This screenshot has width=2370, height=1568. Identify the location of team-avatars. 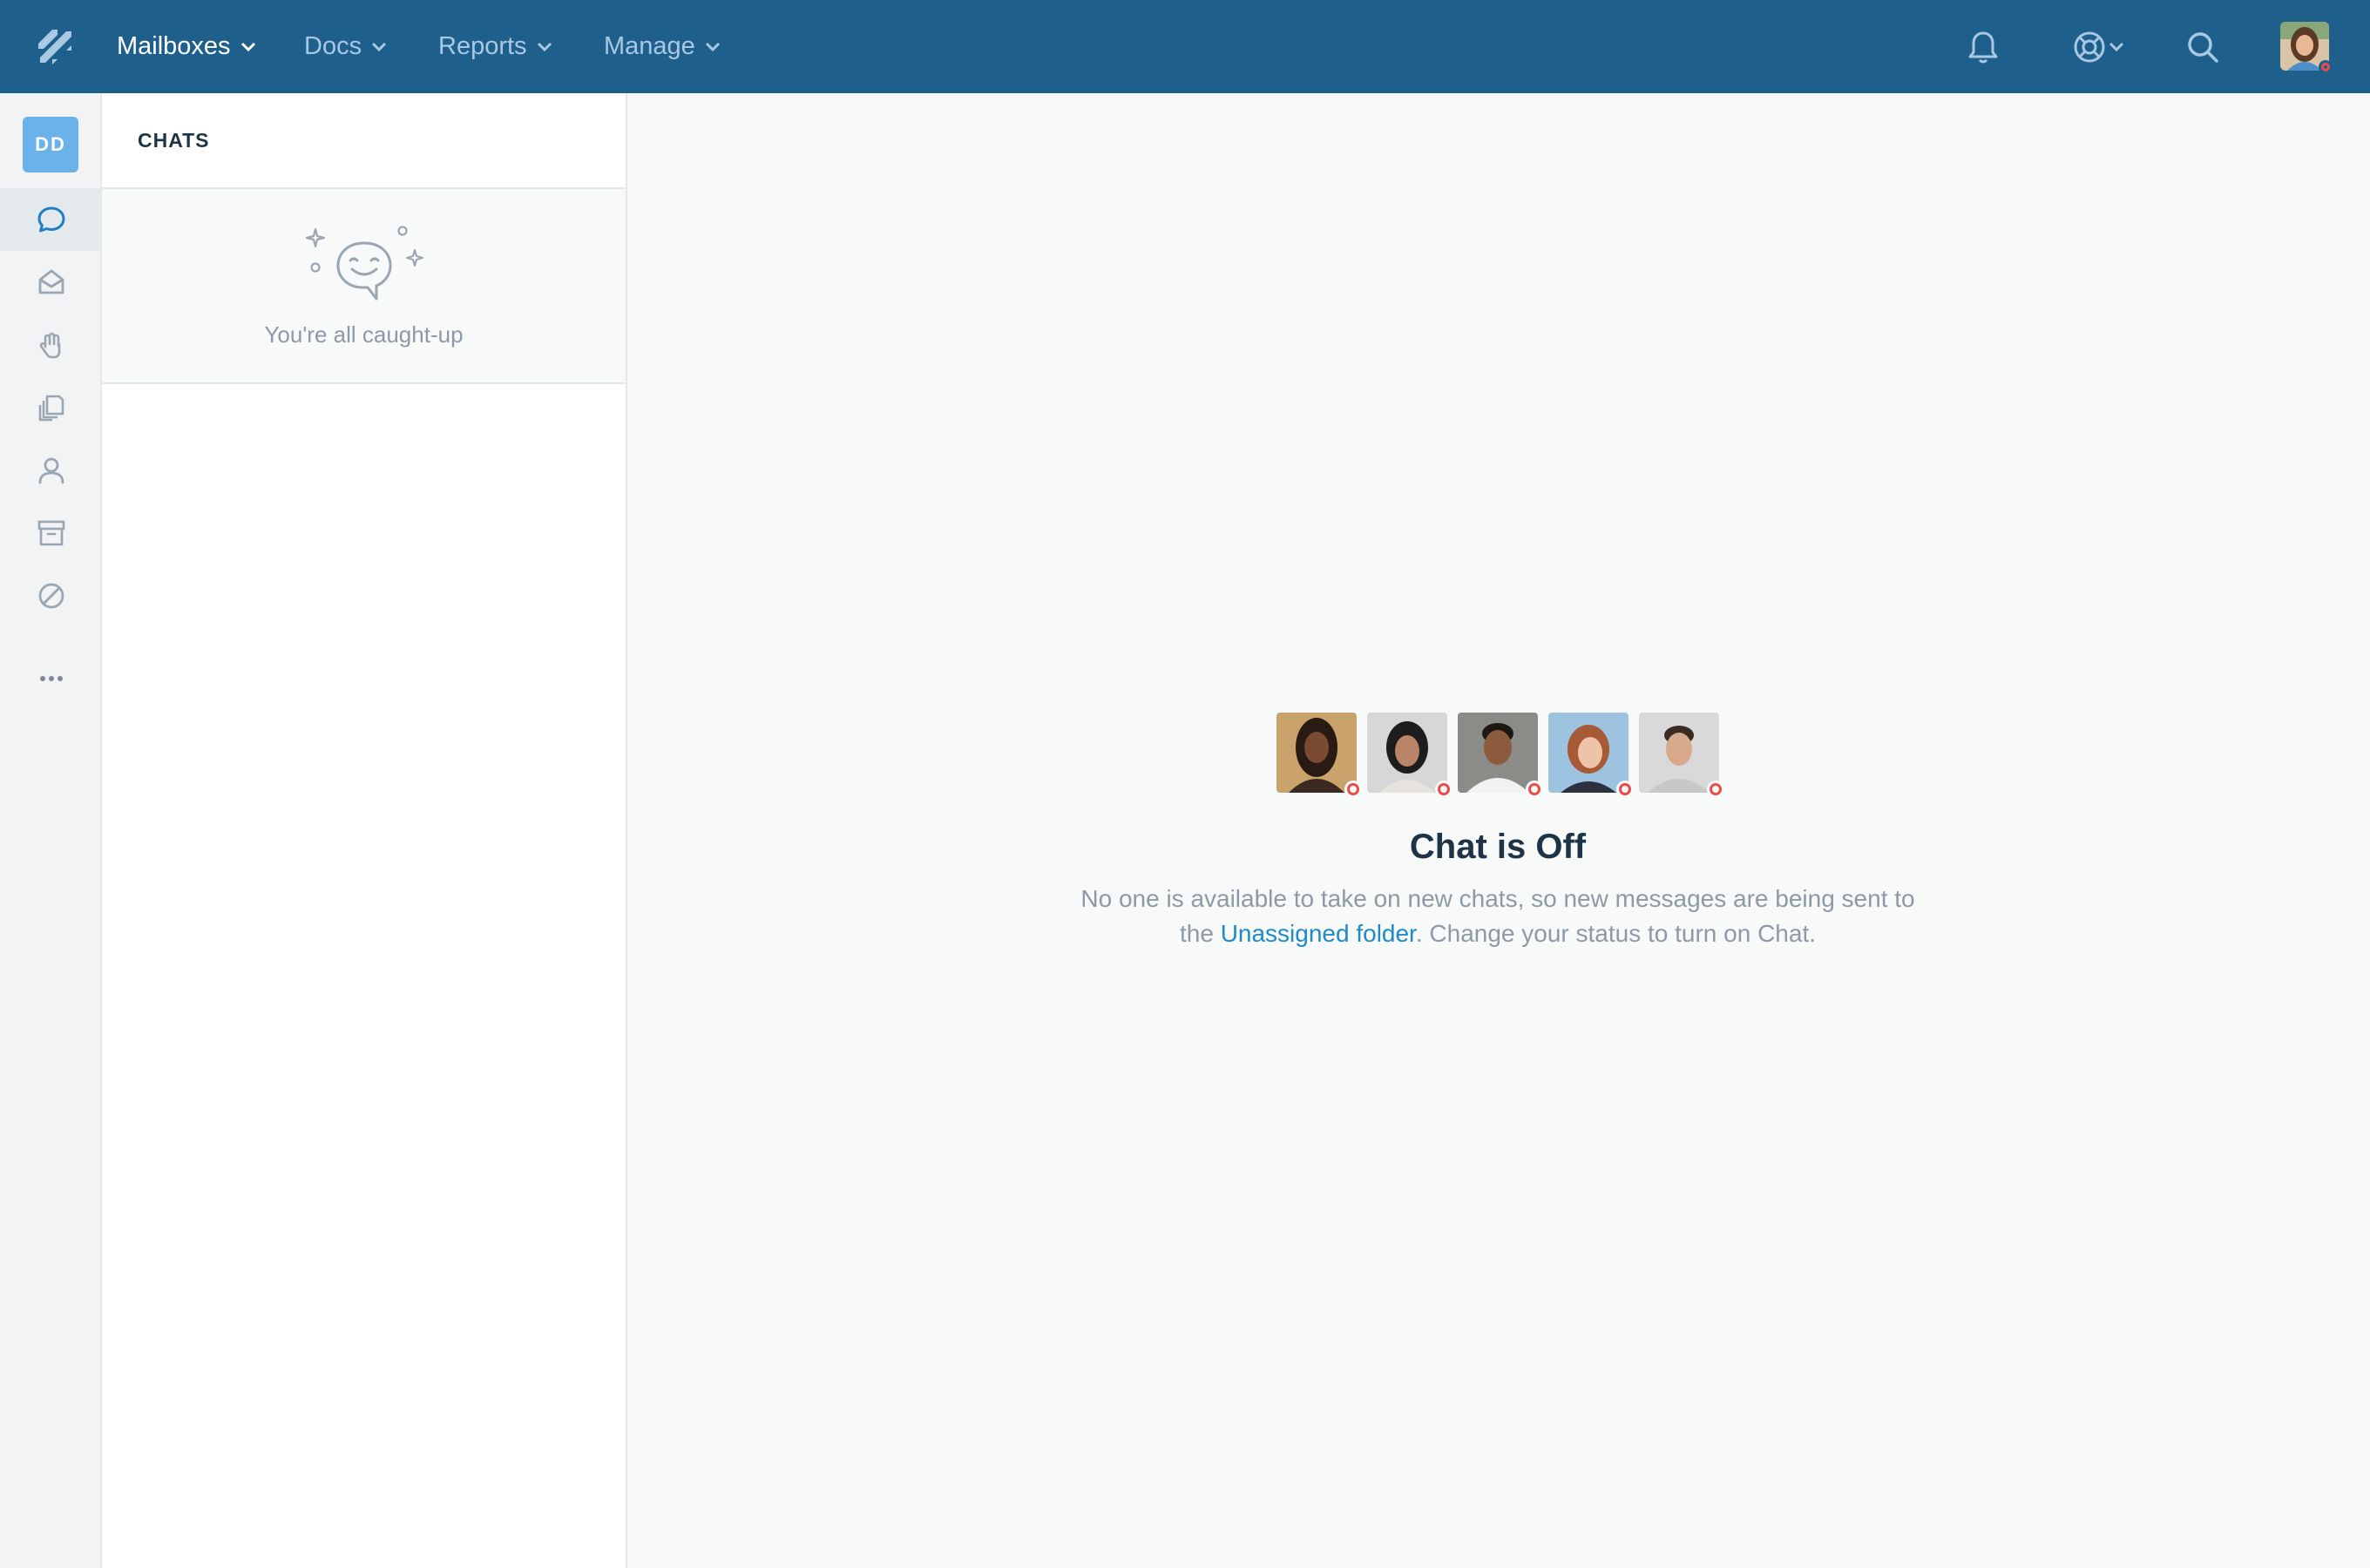
(1500, 756).